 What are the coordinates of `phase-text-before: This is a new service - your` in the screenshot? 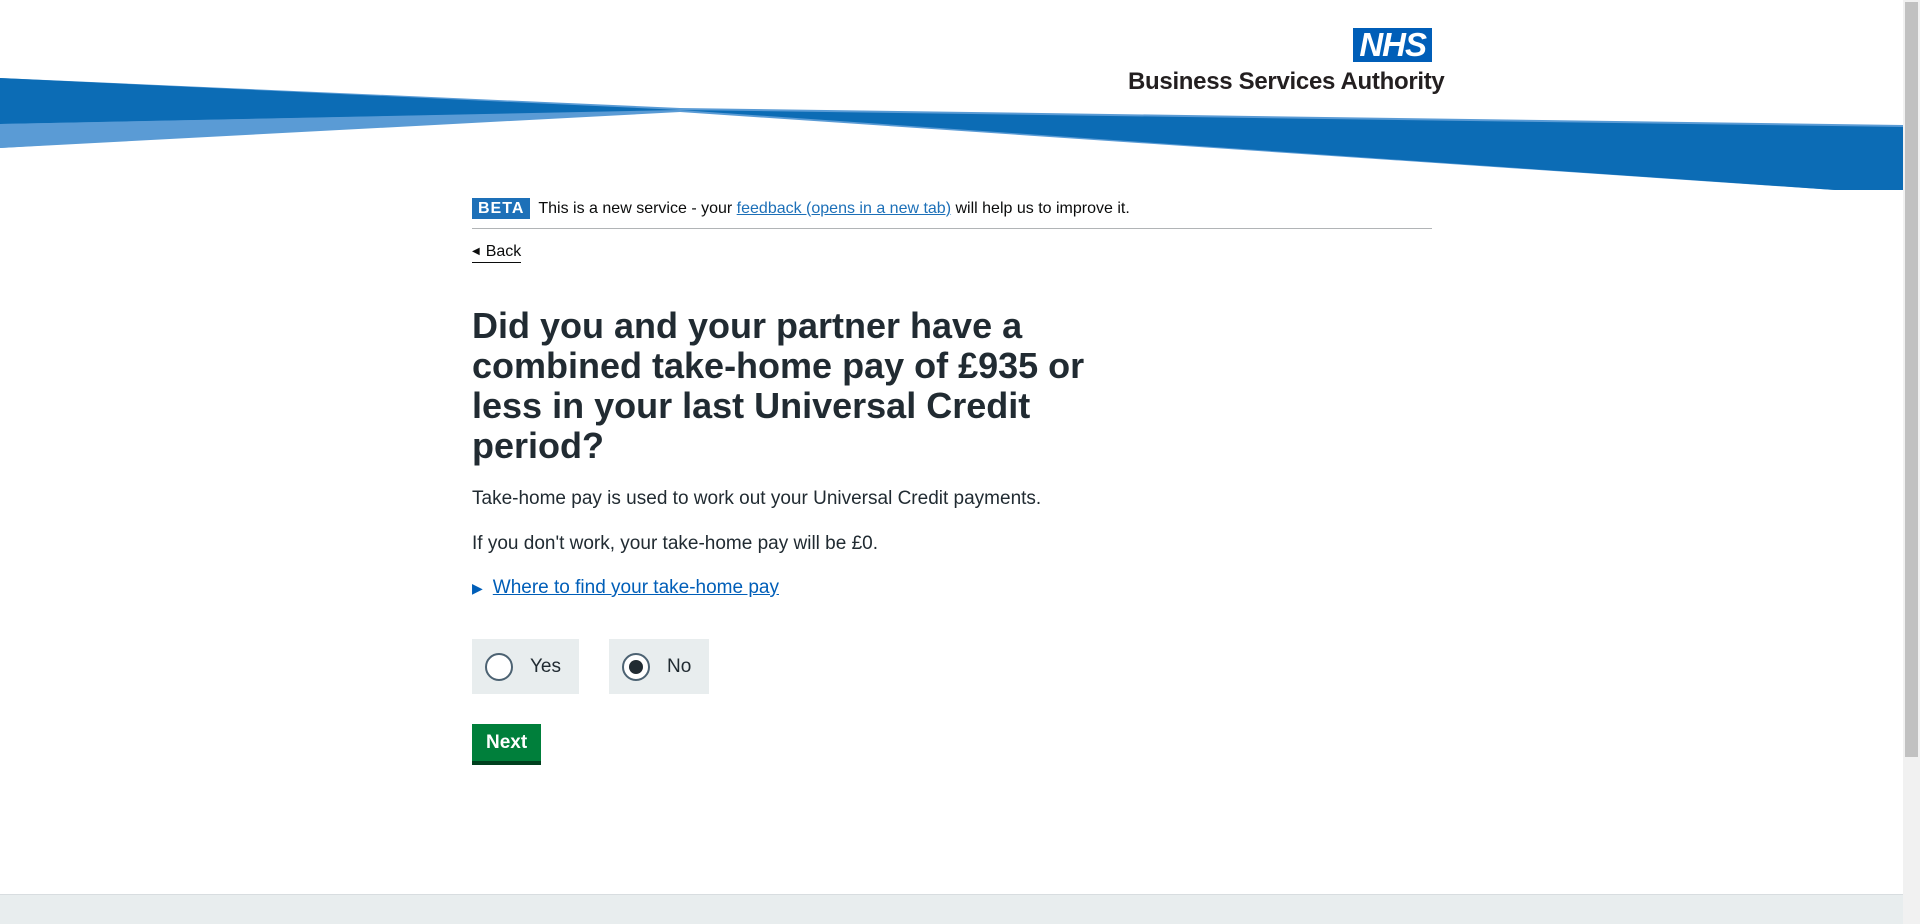 It's located at (635, 208).